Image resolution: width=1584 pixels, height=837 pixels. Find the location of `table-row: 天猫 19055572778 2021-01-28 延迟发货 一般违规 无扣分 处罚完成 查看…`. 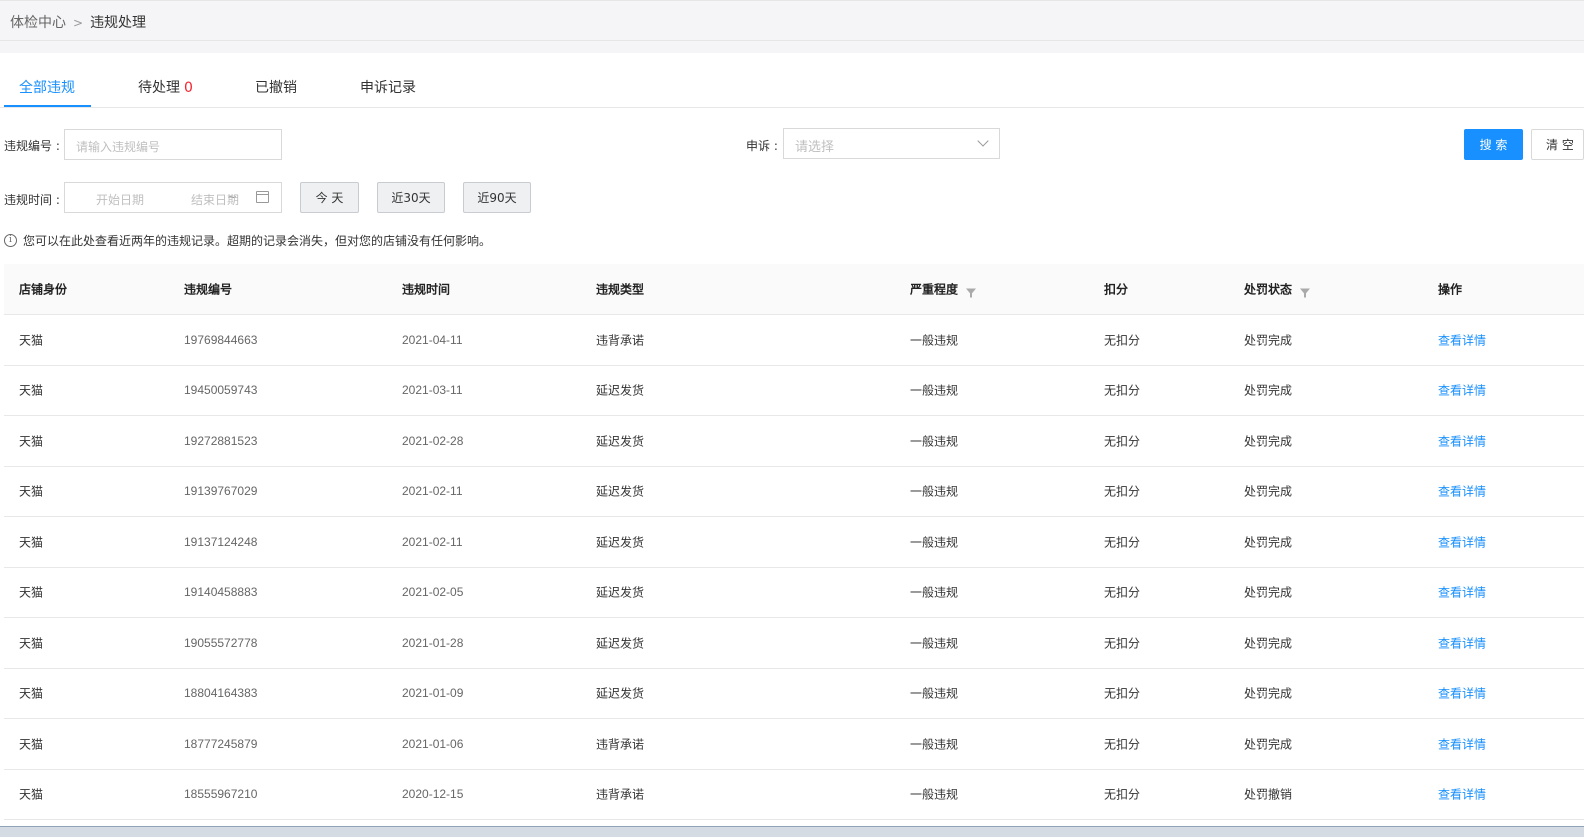

table-row: 天猫 19055572778 2021-01-28 延迟发货 一般违规 无扣分 处罚完成 查看… is located at coordinates (794, 643).